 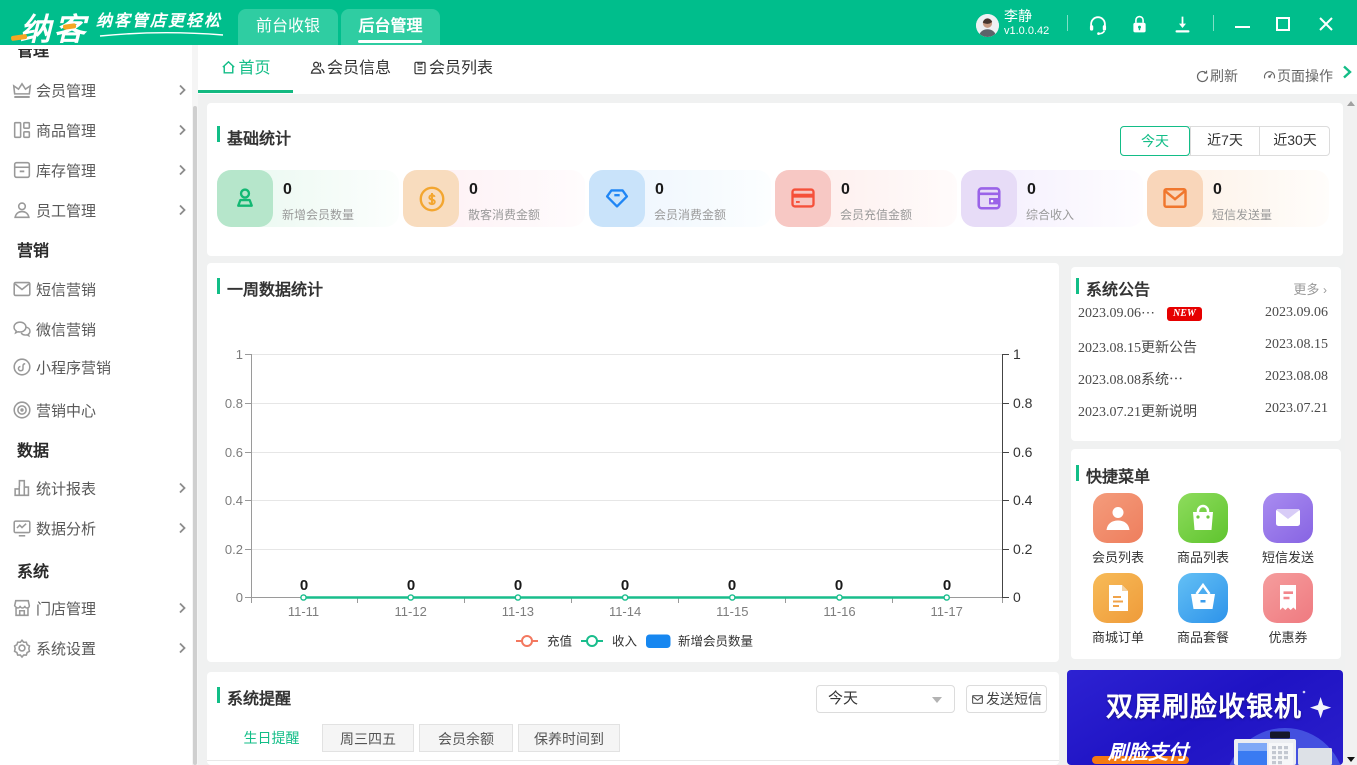 What do you see at coordinates (947, 611) in the screenshot?
I see `svg-text: 11-17` at bounding box center [947, 611].